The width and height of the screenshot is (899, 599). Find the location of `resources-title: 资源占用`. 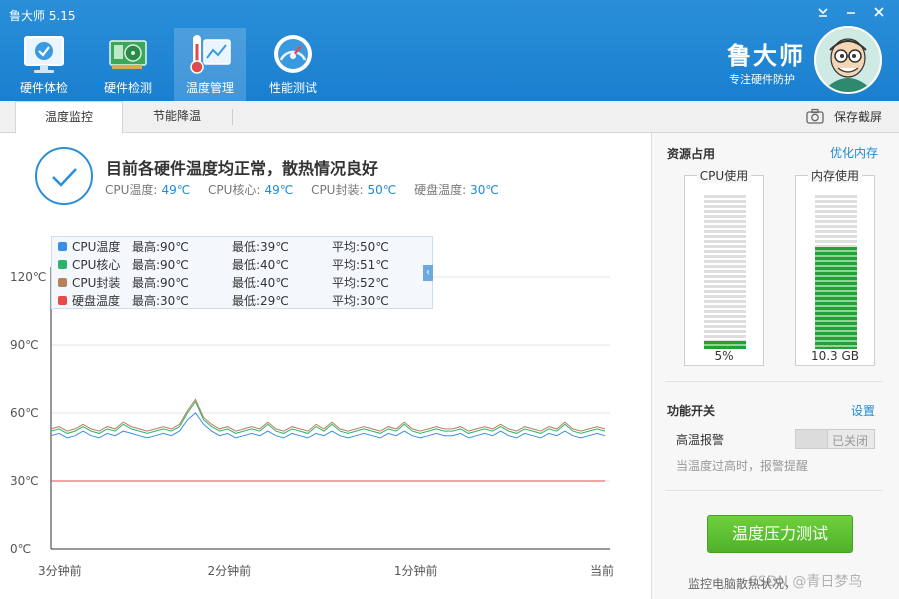

resources-title: 资源占用 is located at coordinates (691, 154).